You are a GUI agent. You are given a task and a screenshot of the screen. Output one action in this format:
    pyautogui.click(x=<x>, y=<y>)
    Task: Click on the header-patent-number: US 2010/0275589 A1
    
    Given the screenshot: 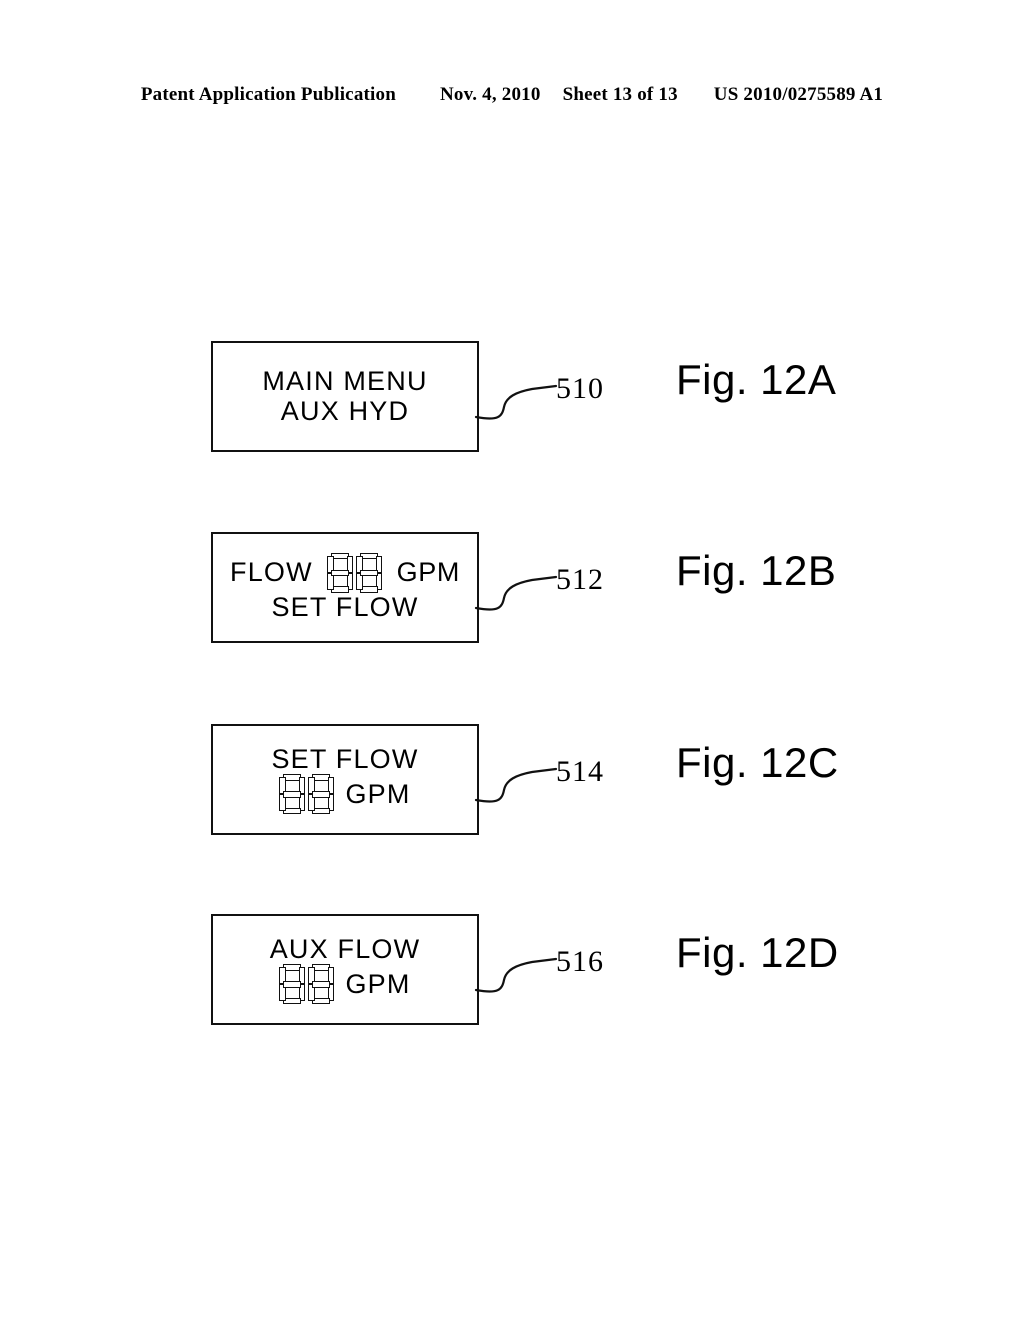 What is the action you would take?
    pyautogui.click(x=798, y=94)
    